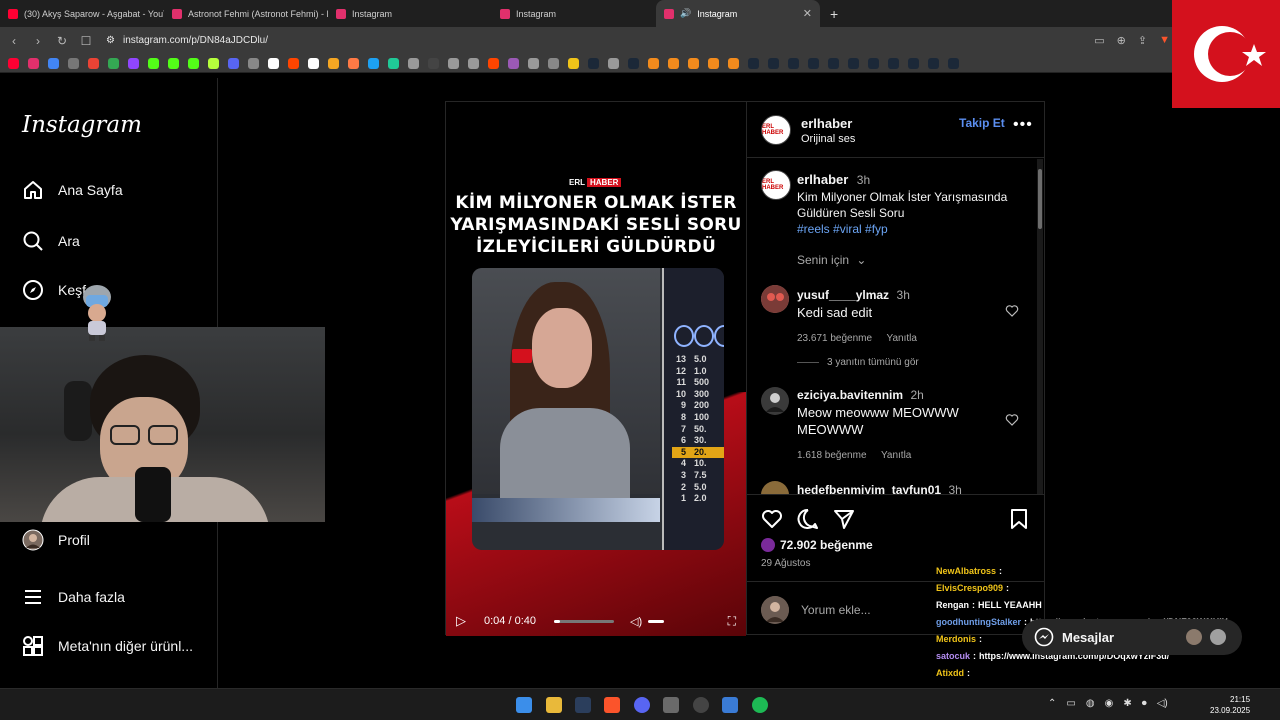 This screenshot has height=720, width=1280. I want to click on cast-icon: ▭, so click(1099, 40).